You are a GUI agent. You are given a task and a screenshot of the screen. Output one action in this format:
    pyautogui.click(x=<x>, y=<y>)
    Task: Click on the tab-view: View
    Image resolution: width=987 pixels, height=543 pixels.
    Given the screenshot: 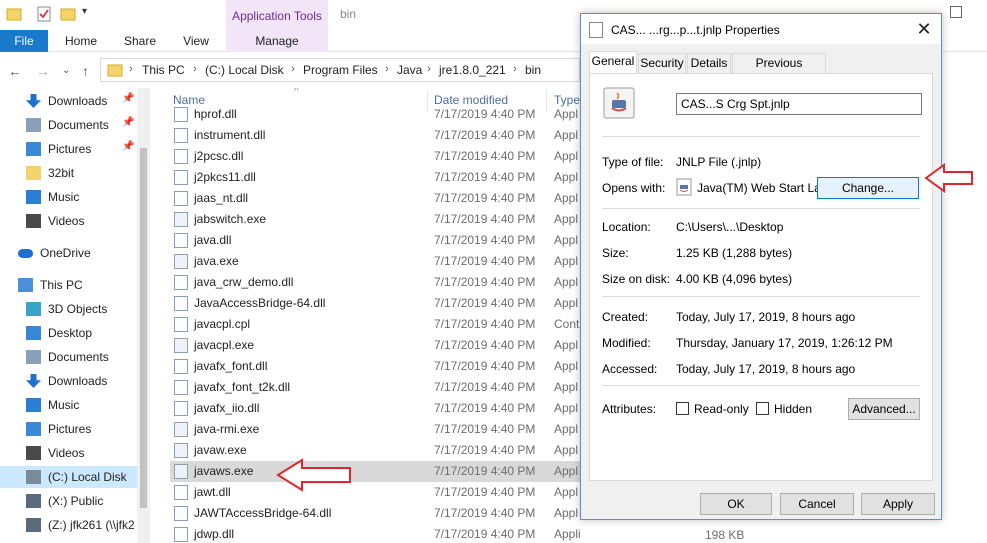 What is the action you would take?
    pyautogui.click(x=196, y=41)
    